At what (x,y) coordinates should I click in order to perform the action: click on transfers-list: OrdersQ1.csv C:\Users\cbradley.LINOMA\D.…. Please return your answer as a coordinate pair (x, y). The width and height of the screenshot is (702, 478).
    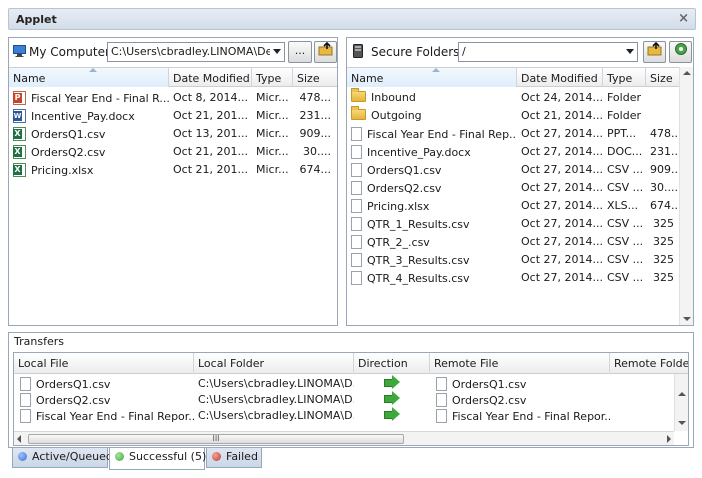
    Looking at the image, I should click on (344, 399).